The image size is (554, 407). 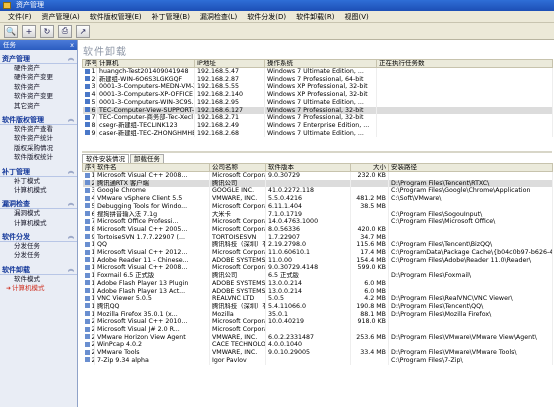 I want to click on cell-text: Mozilla, so click(x=223, y=314).